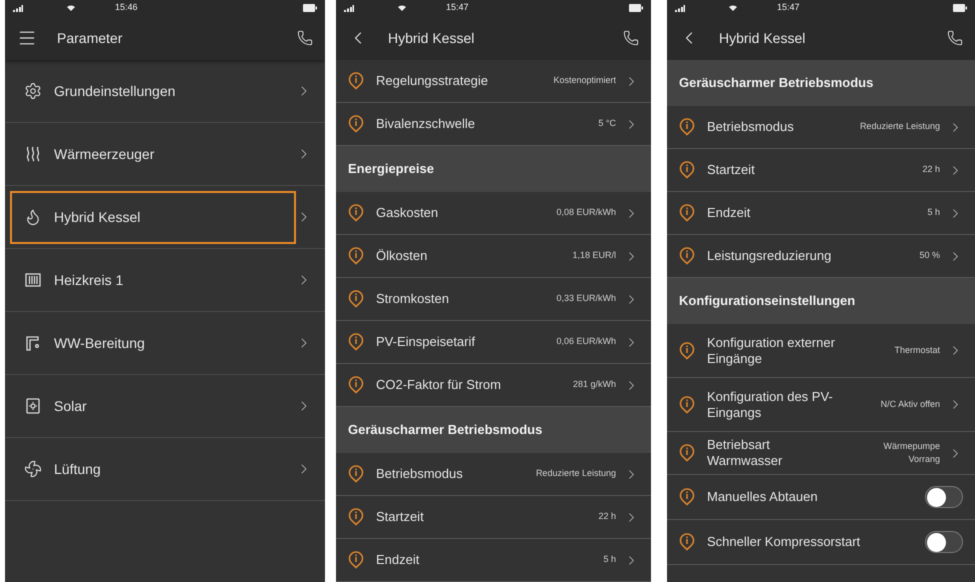  What do you see at coordinates (586, 213) in the screenshot?
I see `setting-value: 0,08 EUR/kWh` at bounding box center [586, 213].